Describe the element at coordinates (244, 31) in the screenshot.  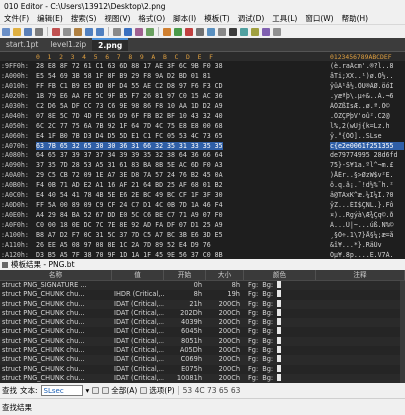
I see `checksum-icon` at that location.